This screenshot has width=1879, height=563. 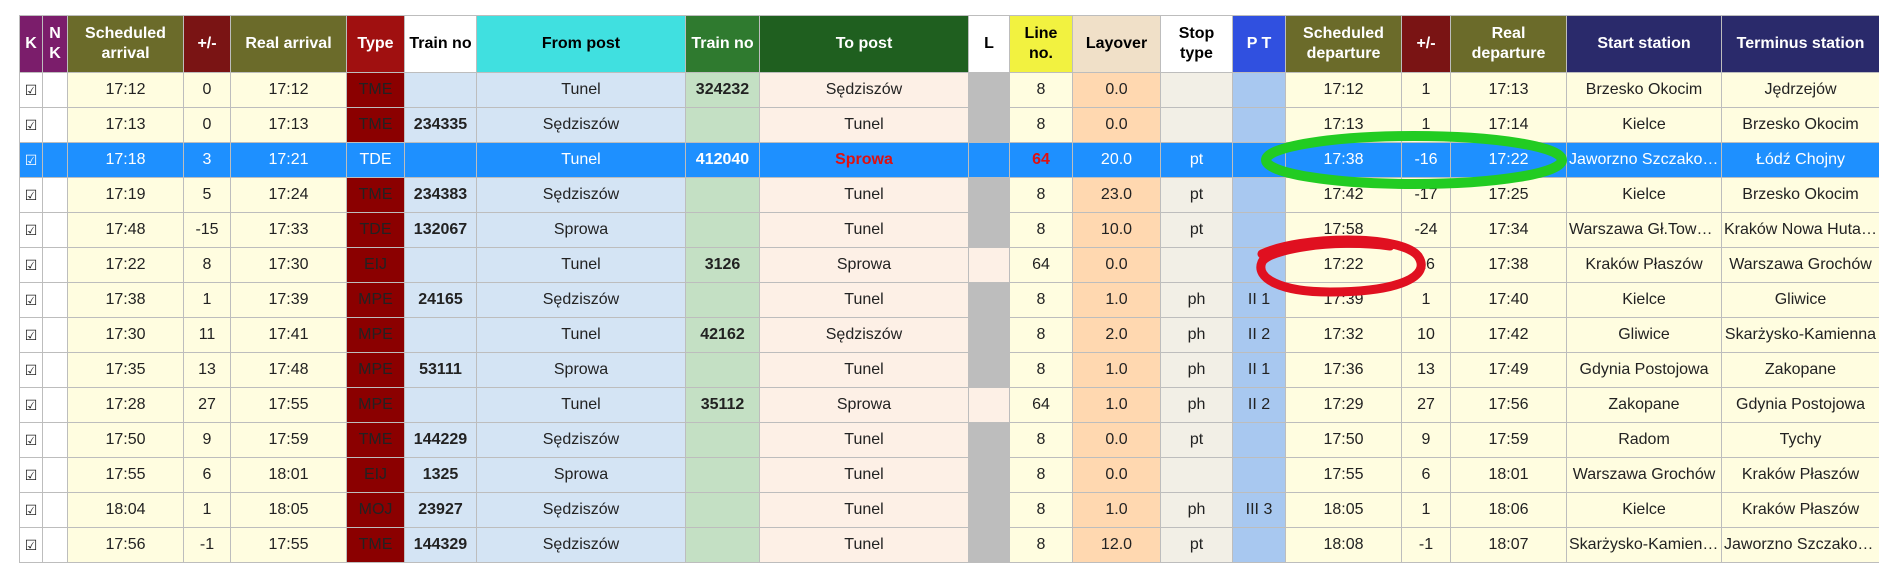 What do you see at coordinates (289, 44) in the screenshot?
I see `col-header-real-arr: Real arrival` at bounding box center [289, 44].